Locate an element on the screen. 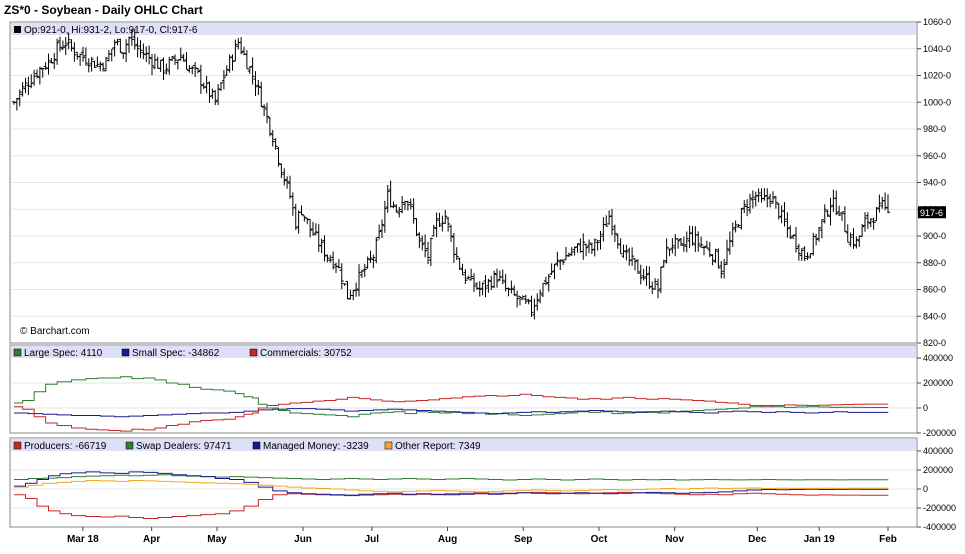 The height and width of the screenshot is (554, 965). last-price-label: 917-6 is located at coordinates (931, 213).